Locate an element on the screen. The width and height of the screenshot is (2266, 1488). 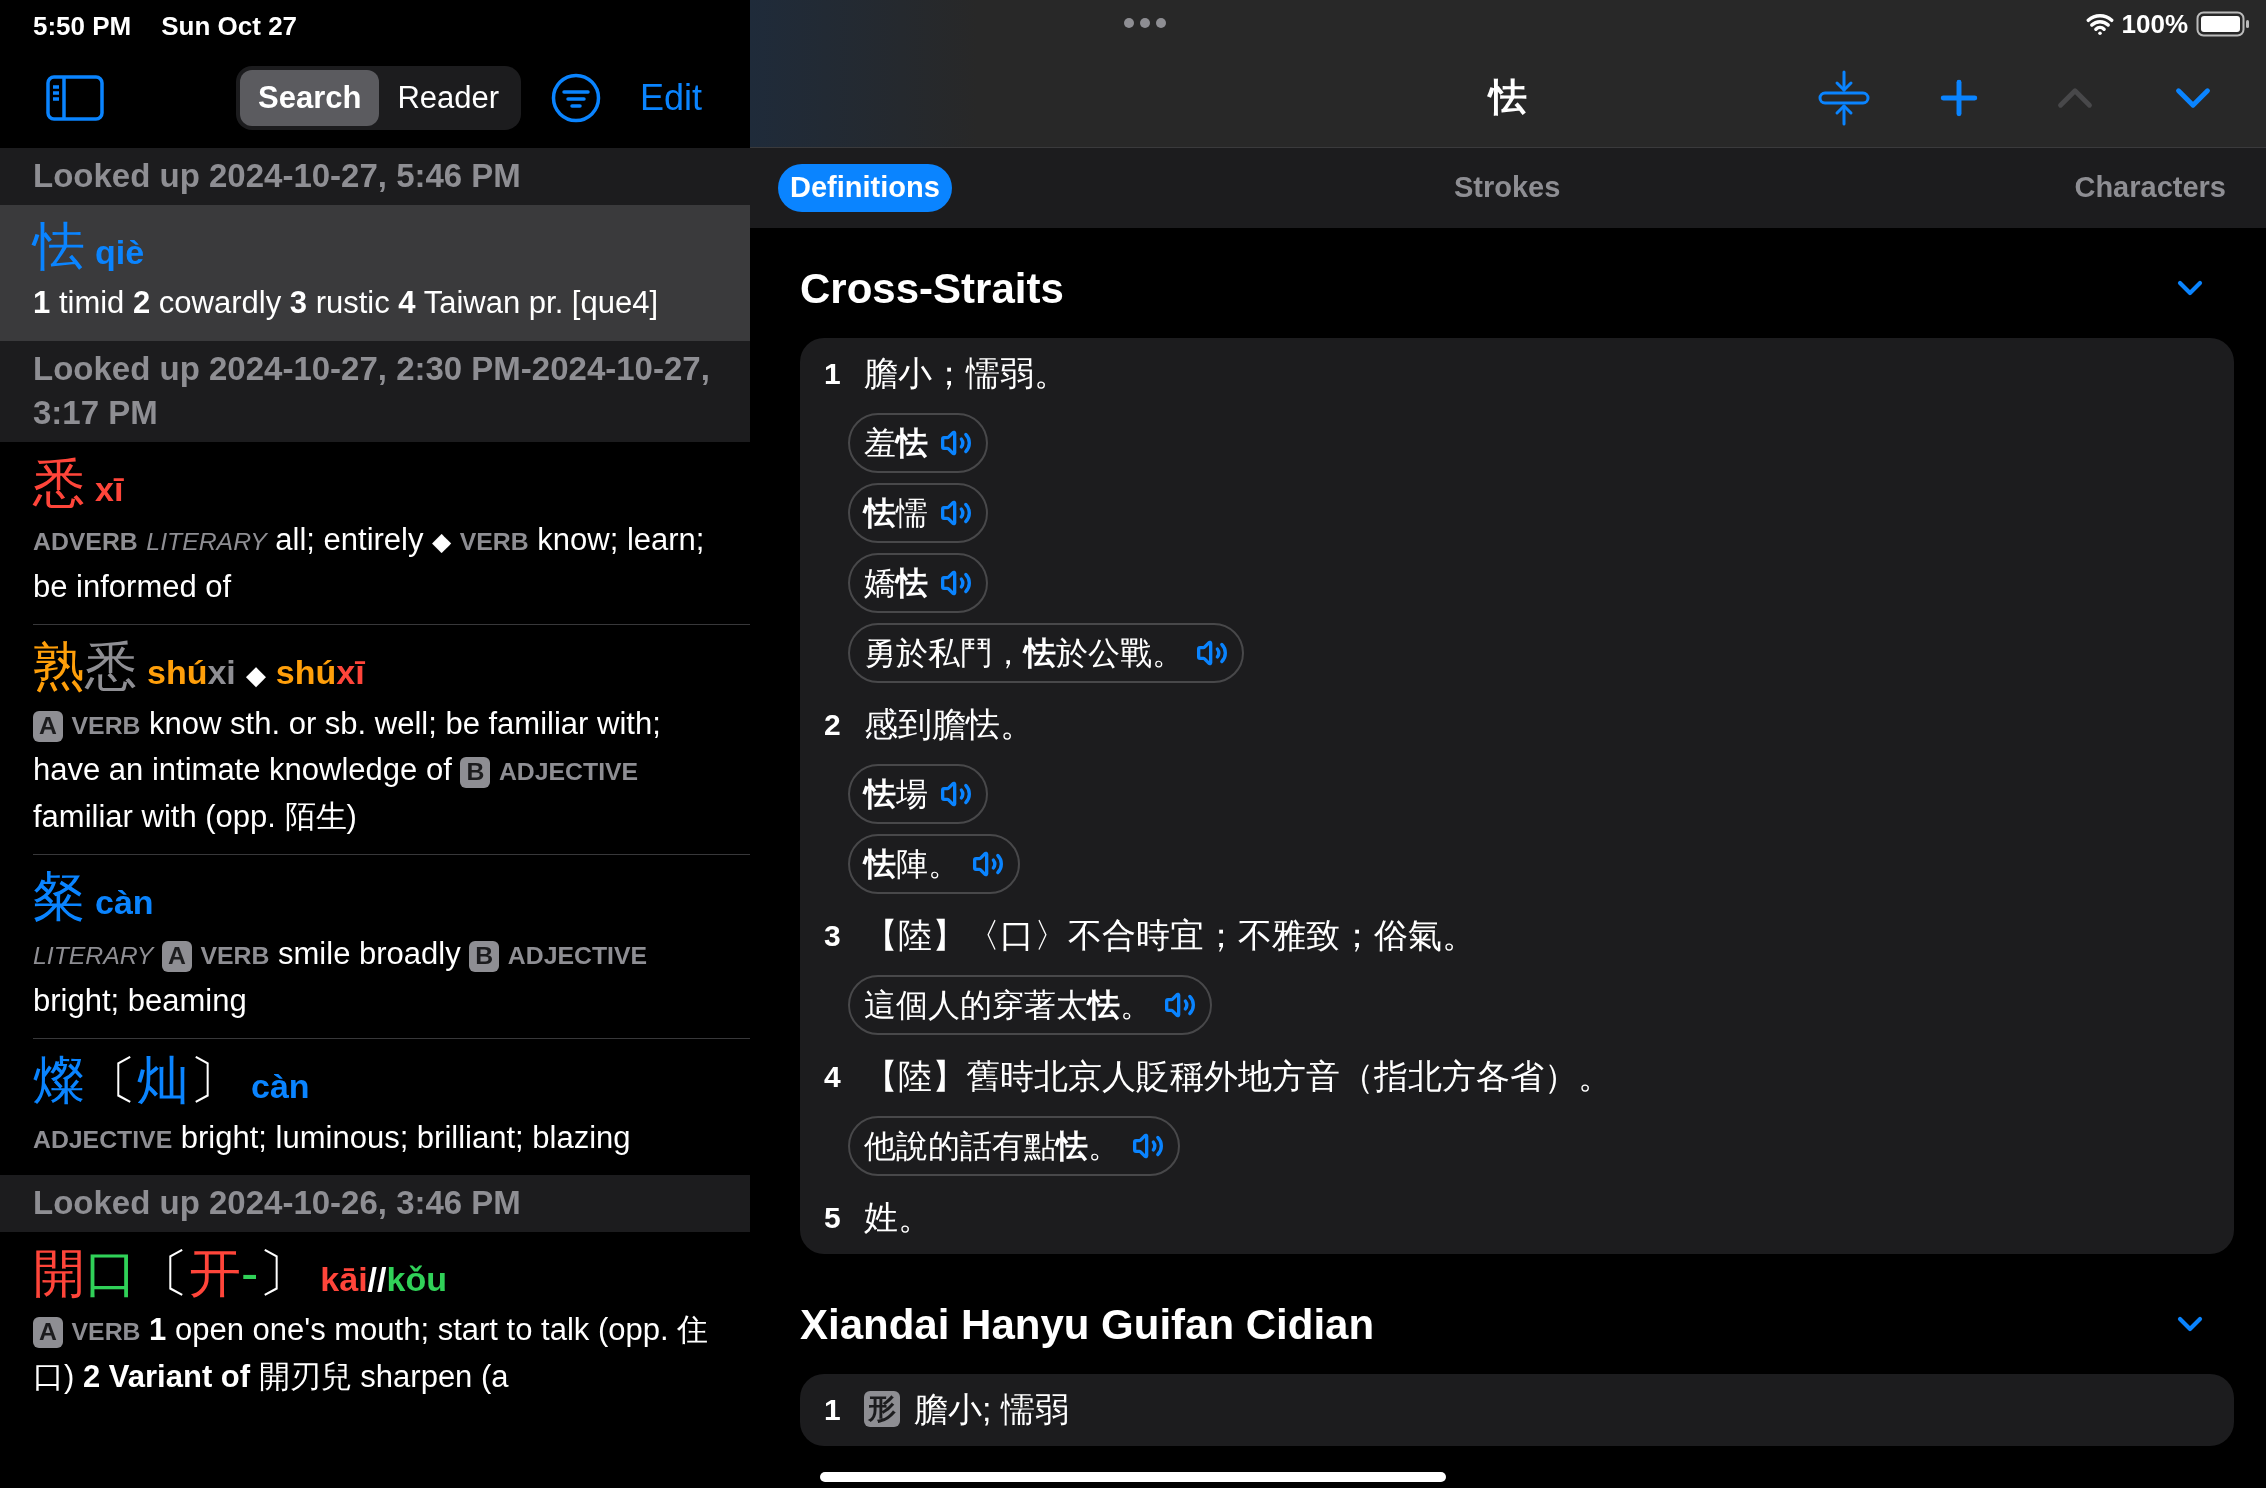
example-chip: 嬌怯 is located at coordinates (918, 583).